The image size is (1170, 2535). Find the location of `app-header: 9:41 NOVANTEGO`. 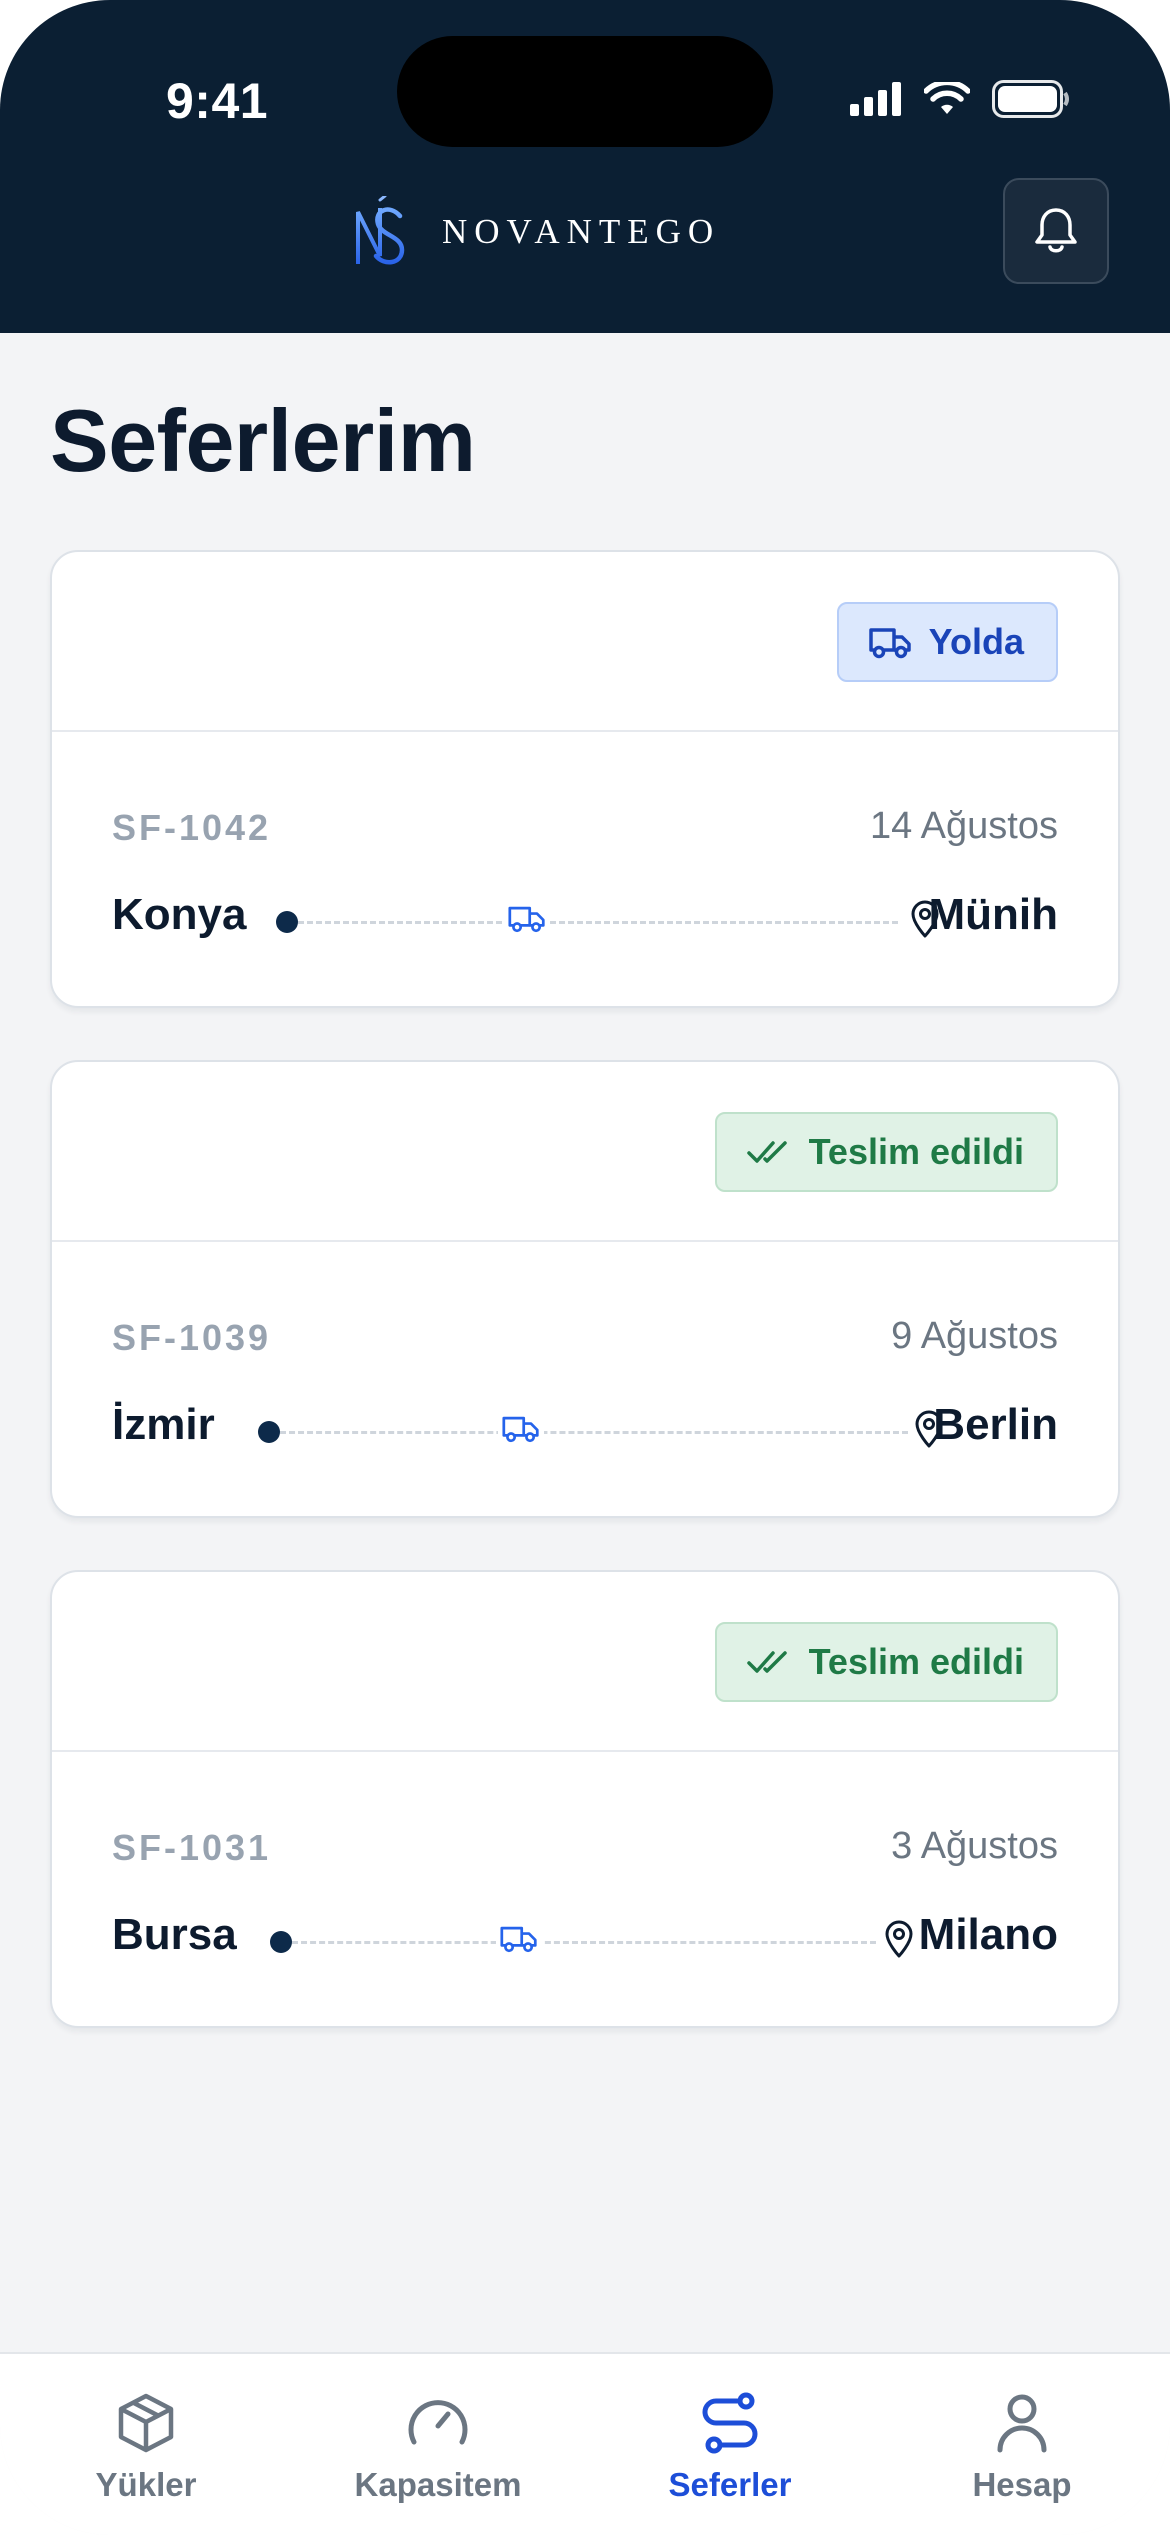

app-header: 9:41 NOVANTEGO is located at coordinates (585, 166).